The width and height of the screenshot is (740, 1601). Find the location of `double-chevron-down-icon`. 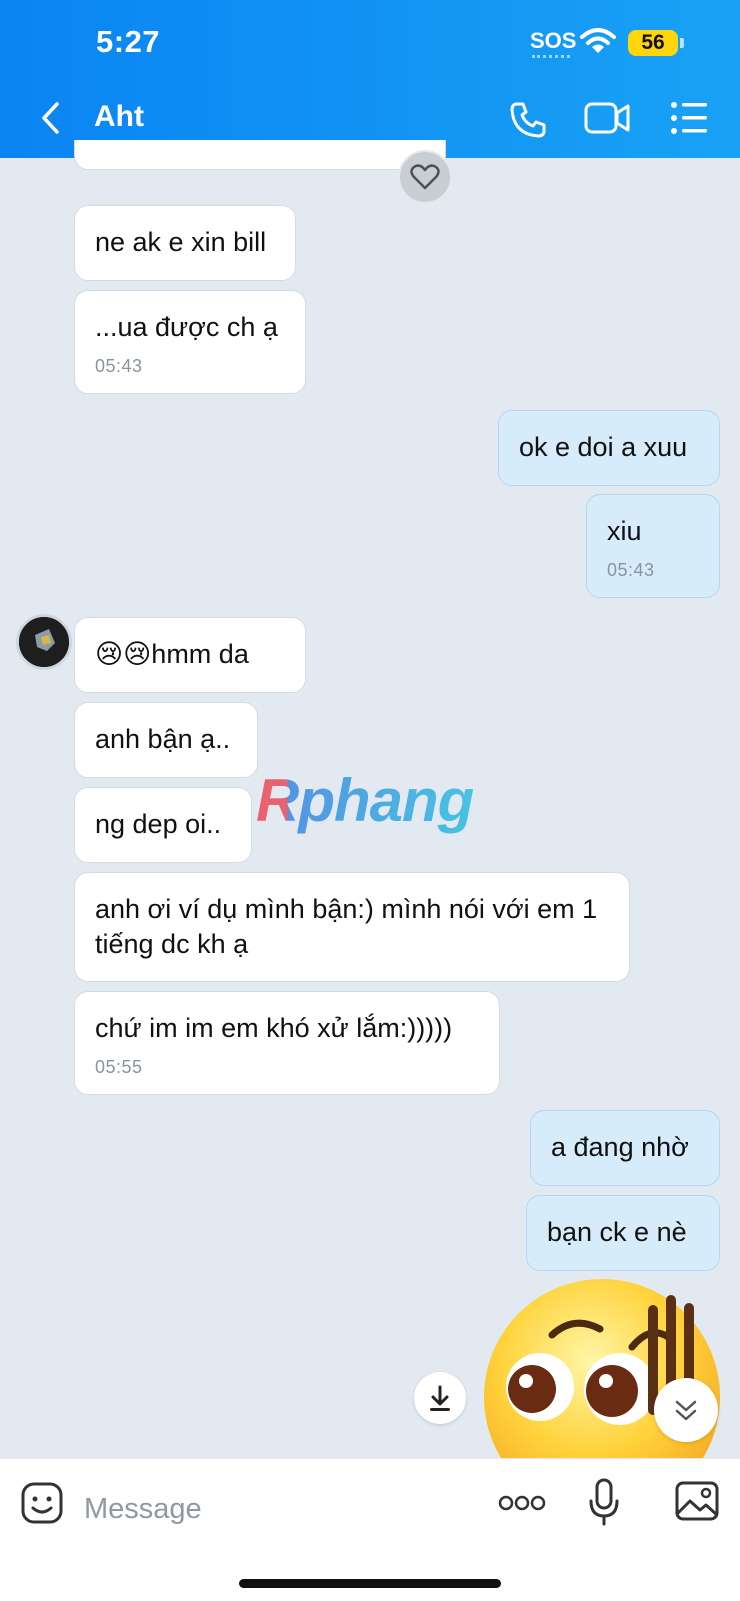

double-chevron-down-icon is located at coordinates (686, 1410).